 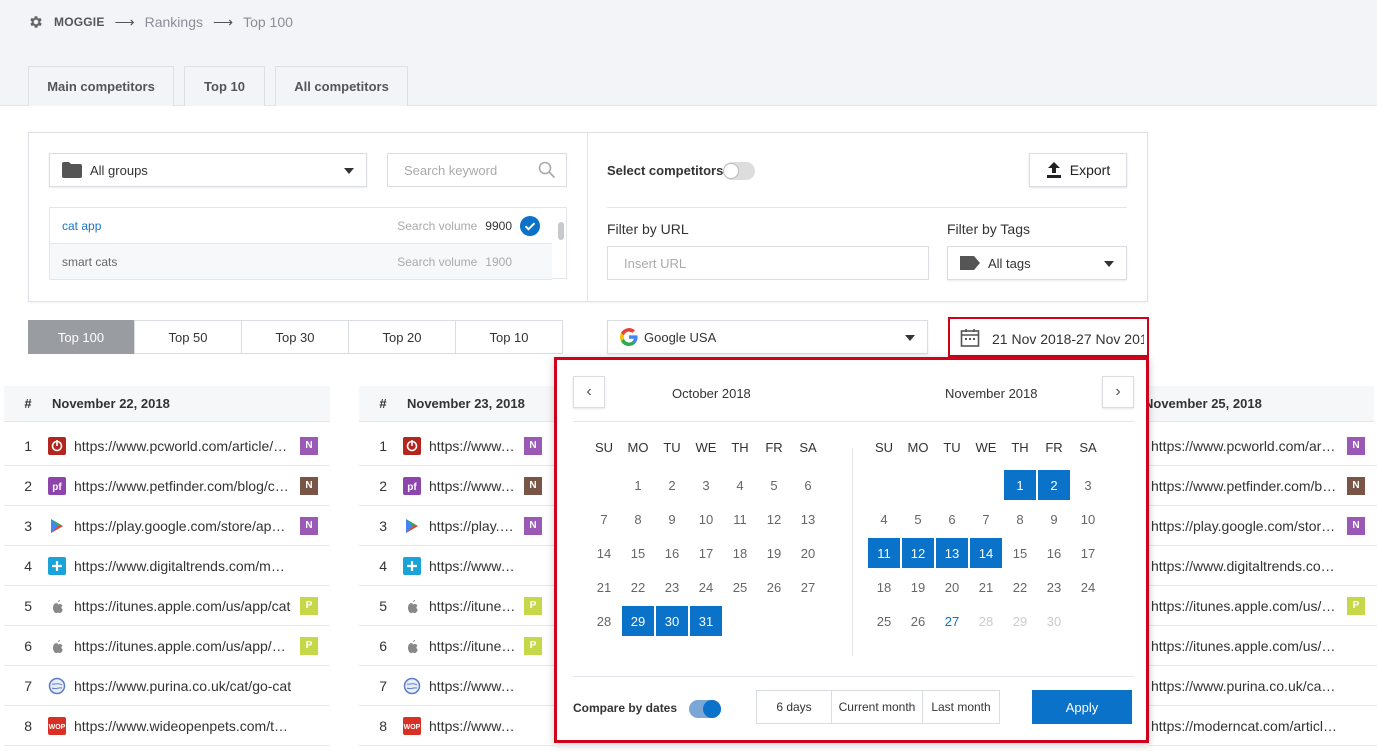 I want to click on calendar-day: 8, so click(x=1020, y=519).